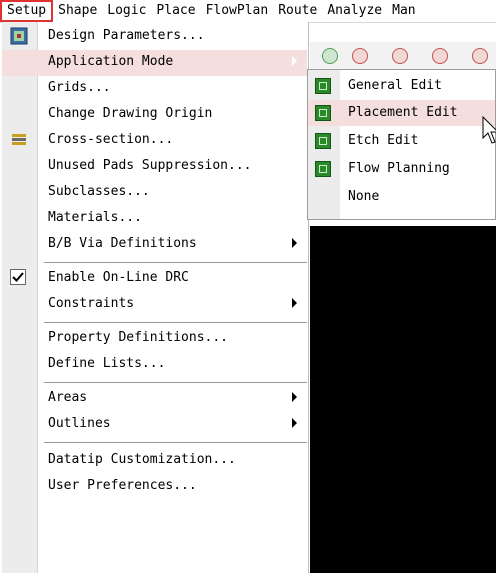 This screenshot has width=496, height=573. I want to click on editor-toolbar, so click(403, 56).